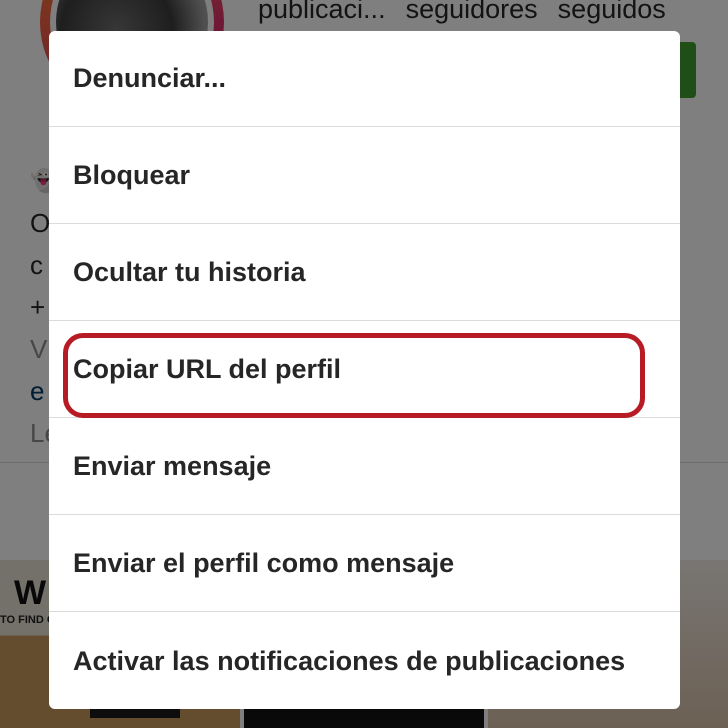  What do you see at coordinates (364, 273) in the screenshot?
I see `menu-item-hide-story: Ocultar tu historia` at bounding box center [364, 273].